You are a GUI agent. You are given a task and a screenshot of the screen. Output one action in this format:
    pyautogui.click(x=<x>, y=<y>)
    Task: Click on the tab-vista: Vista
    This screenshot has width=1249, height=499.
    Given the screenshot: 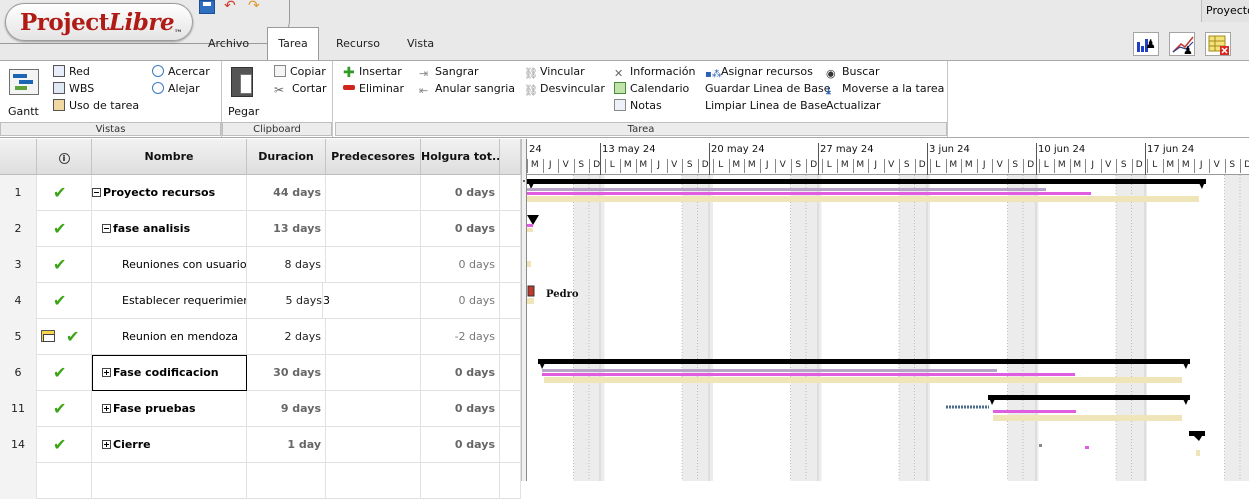 What is the action you would take?
    pyautogui.click(x=420, y=44)
    